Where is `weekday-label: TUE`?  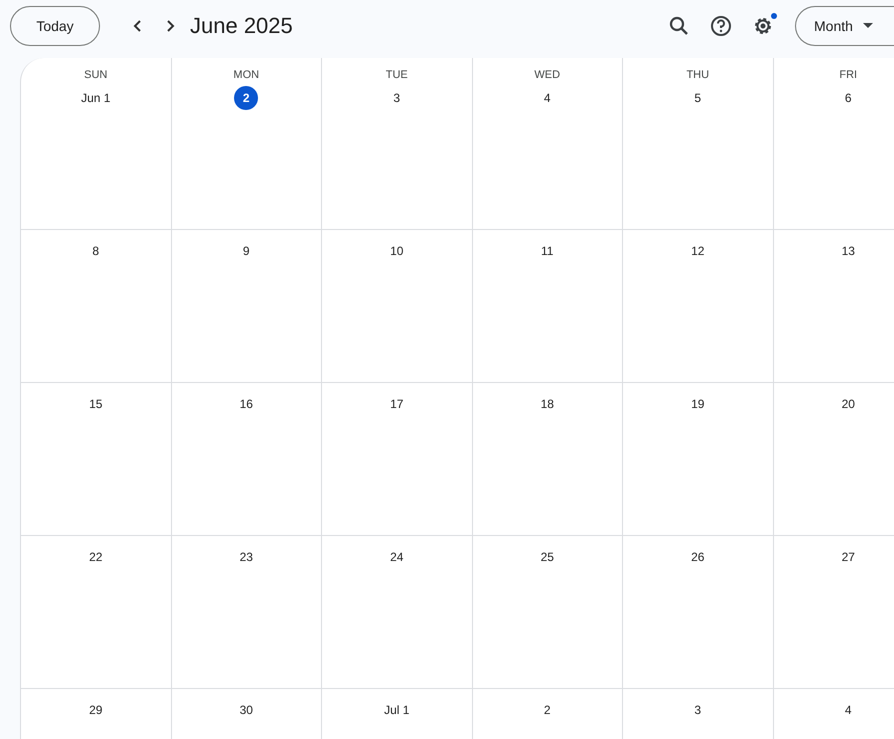
weekday-label: TUE is located at coordinates (397, 75).